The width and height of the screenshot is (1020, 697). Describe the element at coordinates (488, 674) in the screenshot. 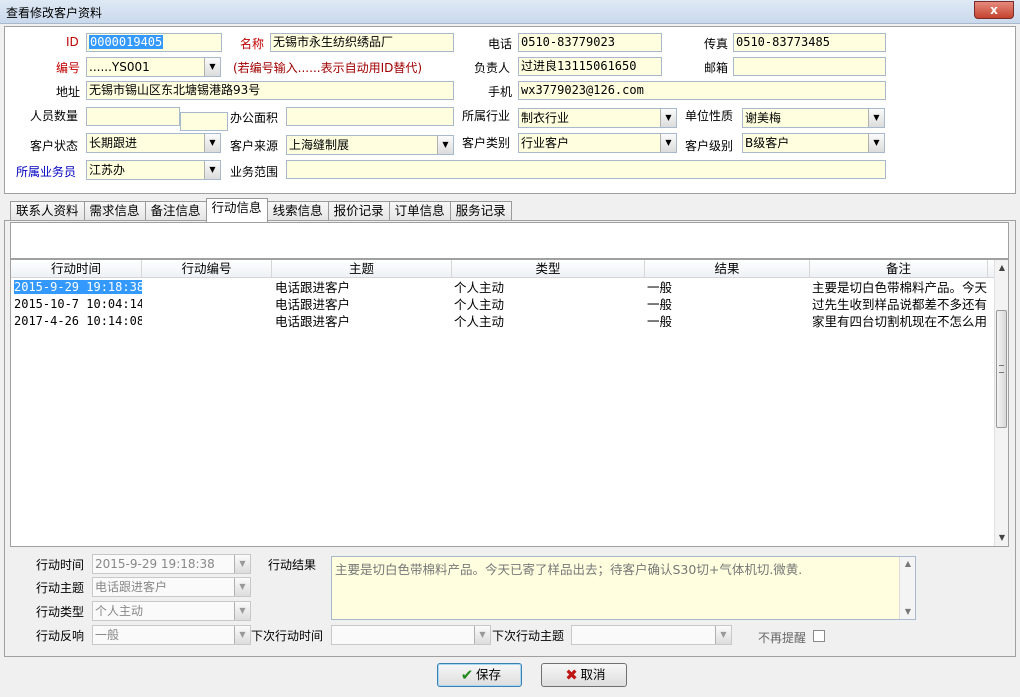

I see `save-label: 保存` at that location.